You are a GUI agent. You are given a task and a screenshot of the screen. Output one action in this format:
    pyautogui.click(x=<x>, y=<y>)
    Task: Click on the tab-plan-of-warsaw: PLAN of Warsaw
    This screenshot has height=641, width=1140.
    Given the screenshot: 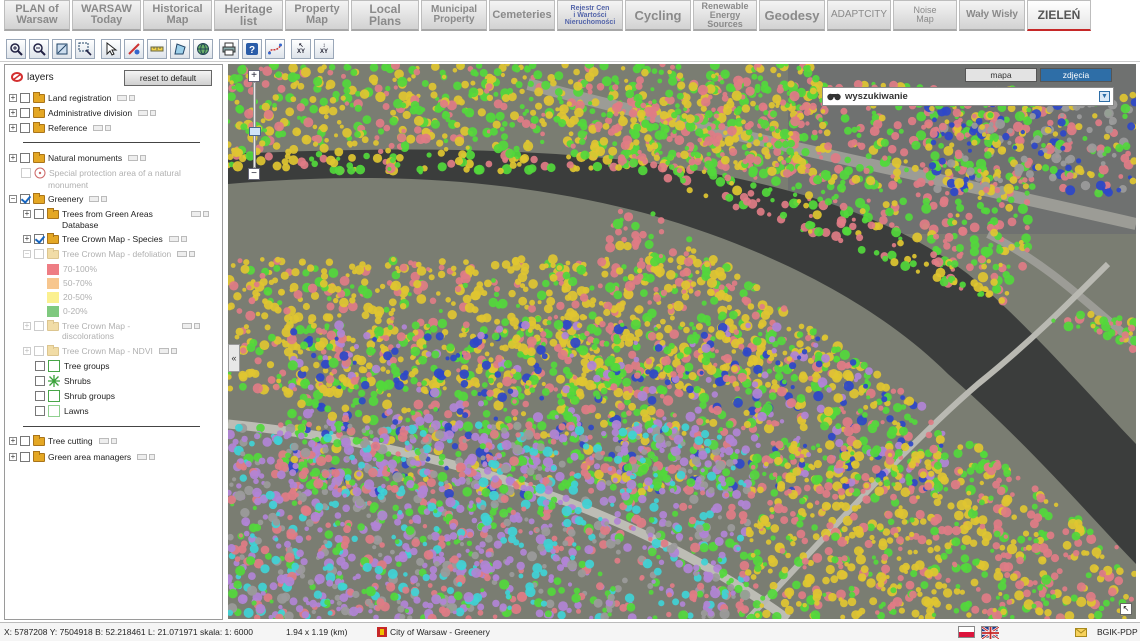 What is the action you would take?
    pyautogui.click(x=37, y=15)
    